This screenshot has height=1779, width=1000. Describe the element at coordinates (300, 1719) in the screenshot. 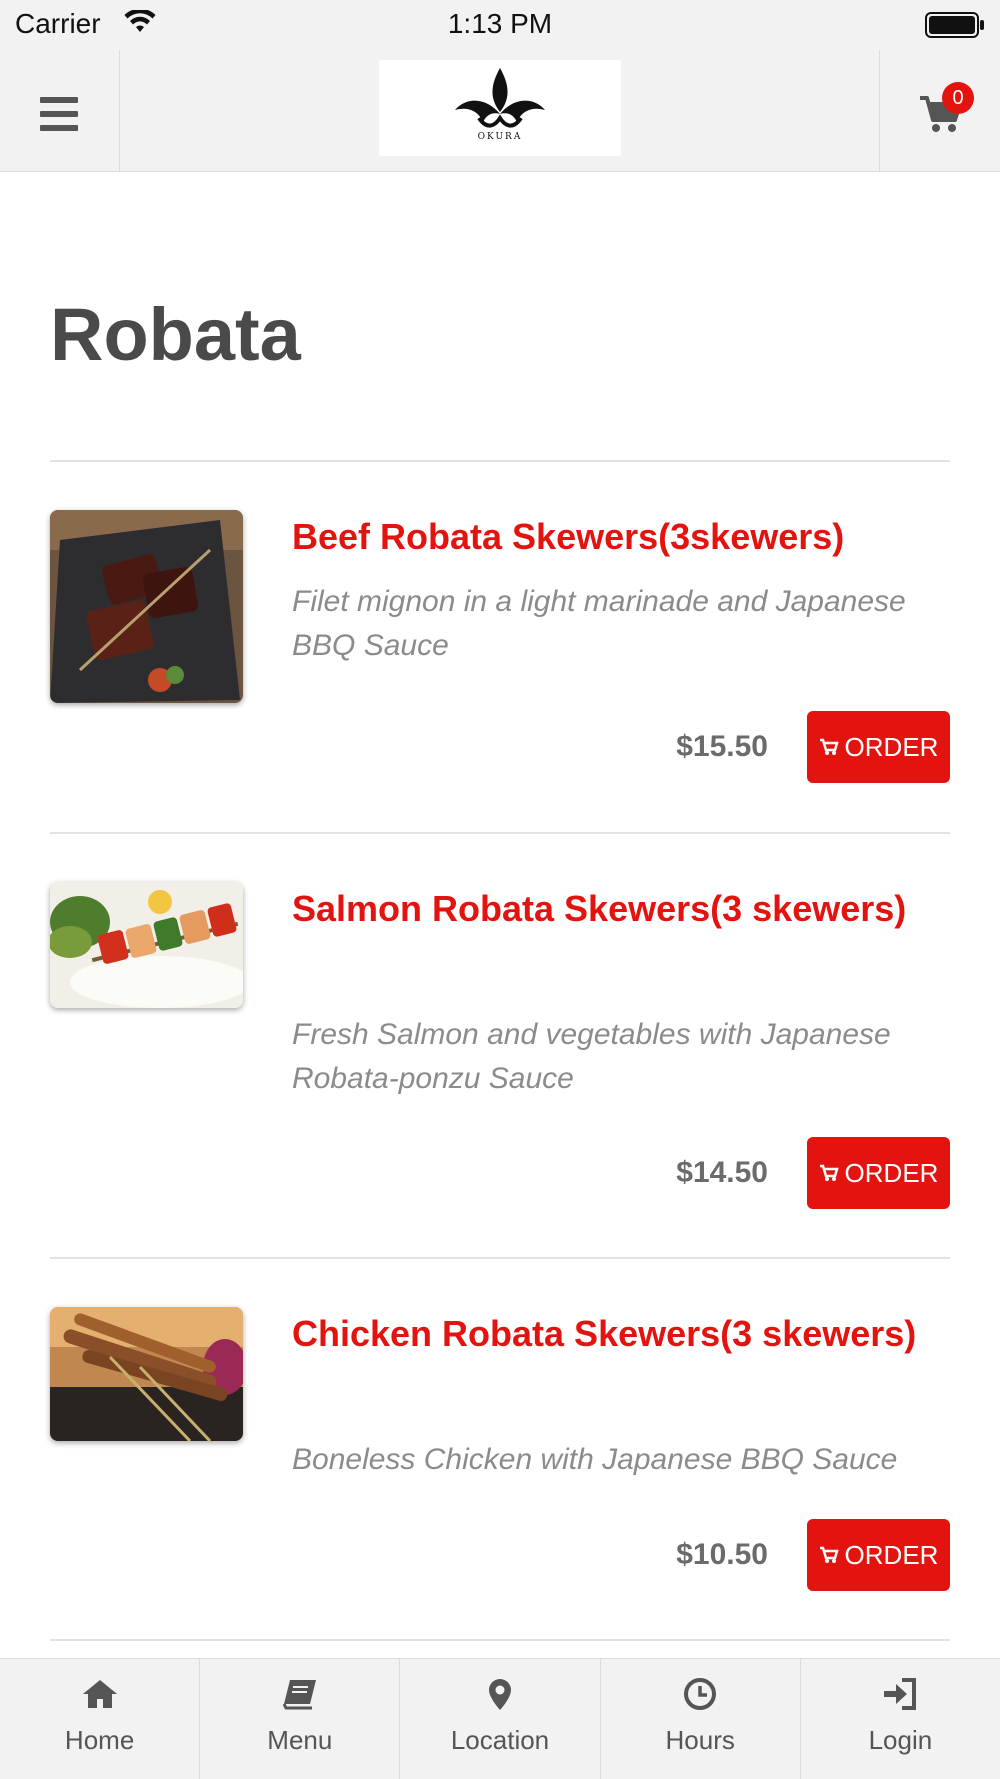

I see `tab-menu: Menu` at that location.